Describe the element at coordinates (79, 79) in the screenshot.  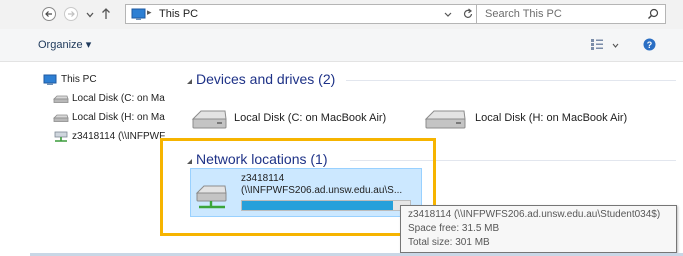
I see `sidebar-item-this-pc: This PC` at that location.